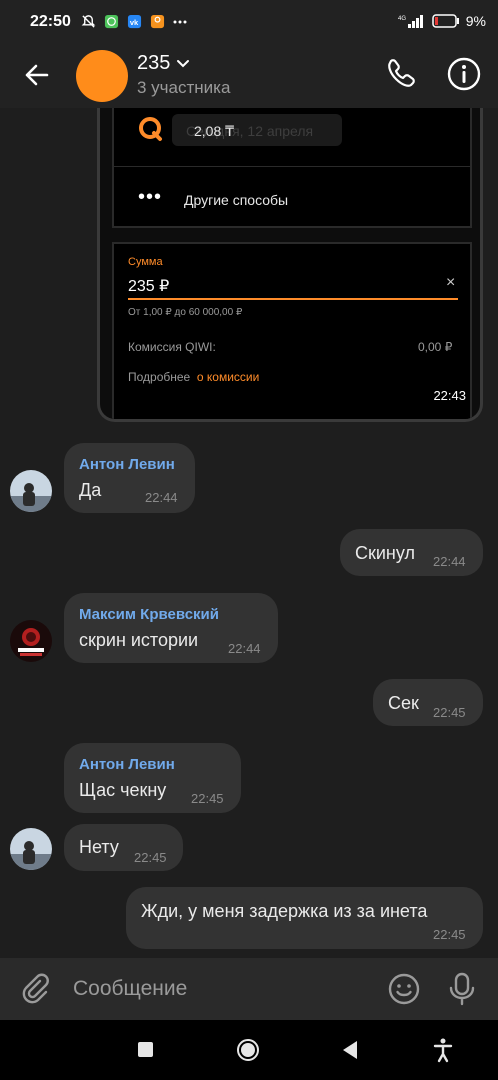 The image size is (498, 1080). What do you see at coordinates (149, 286) in the screenshot?
I see `sum-value: 235 ₽` at bounding box center [149, 286].